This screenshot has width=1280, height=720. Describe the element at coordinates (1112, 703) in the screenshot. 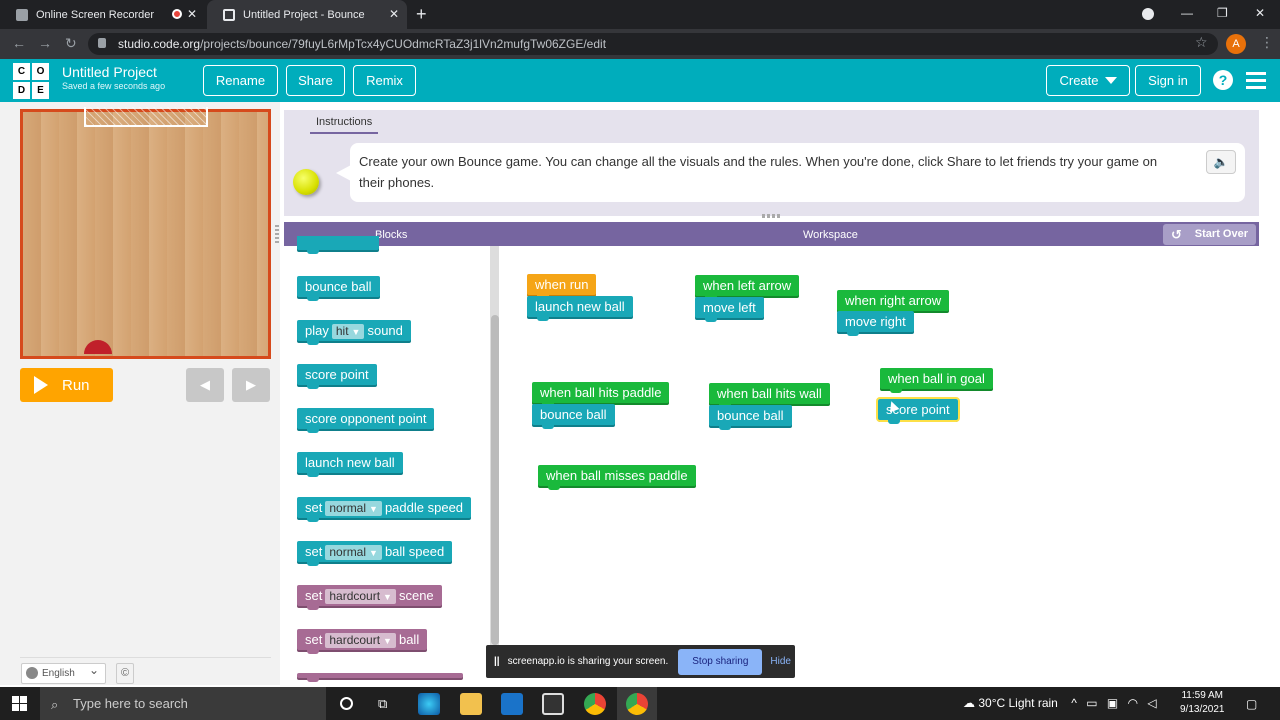

I see `meet-icon: ▣` at that location.